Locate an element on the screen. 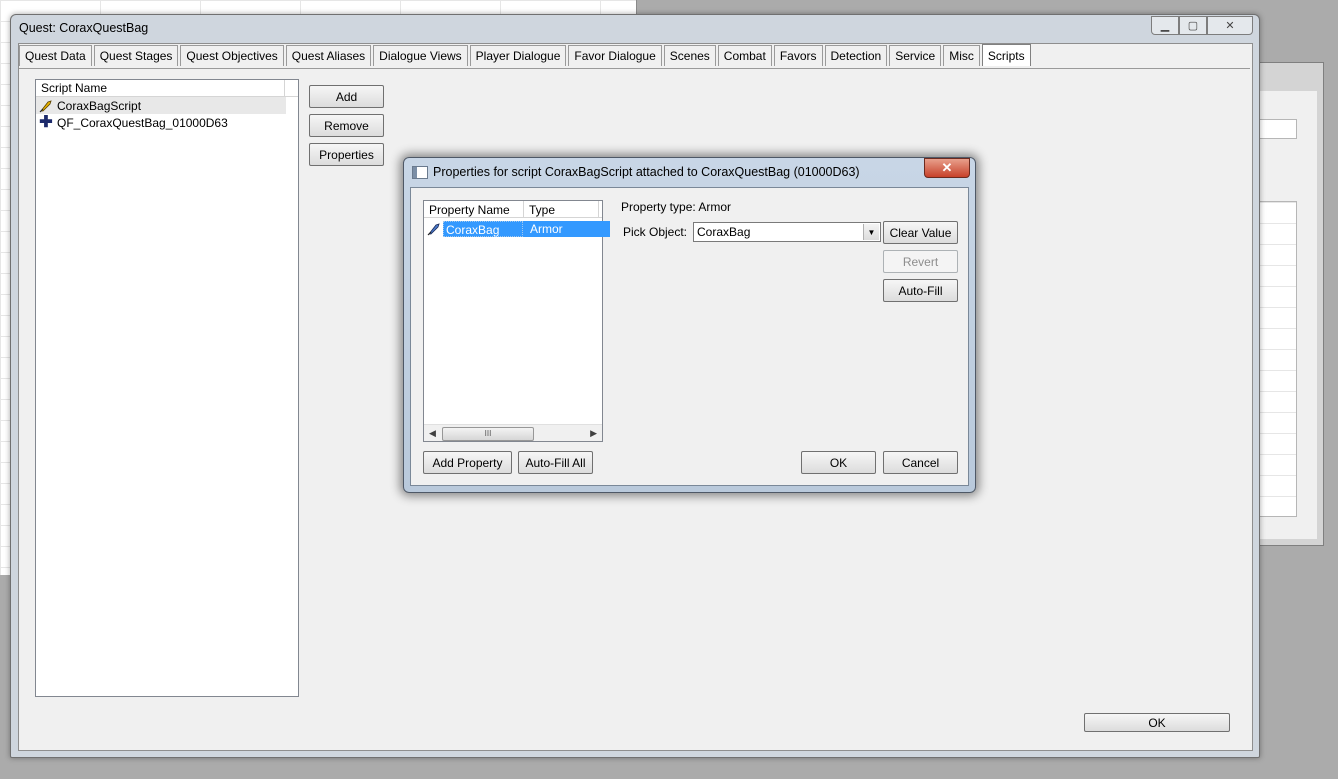 The height and width of the screenshot is (779, 1338). properties-button: Properties is located at coordinates (346, 154).